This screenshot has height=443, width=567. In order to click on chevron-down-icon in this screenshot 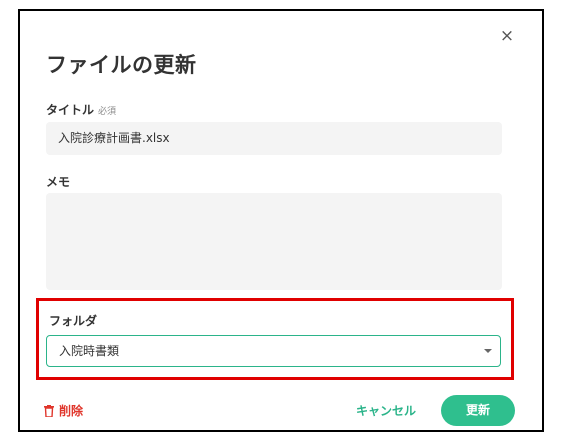, I will do `click(488, 351)`.